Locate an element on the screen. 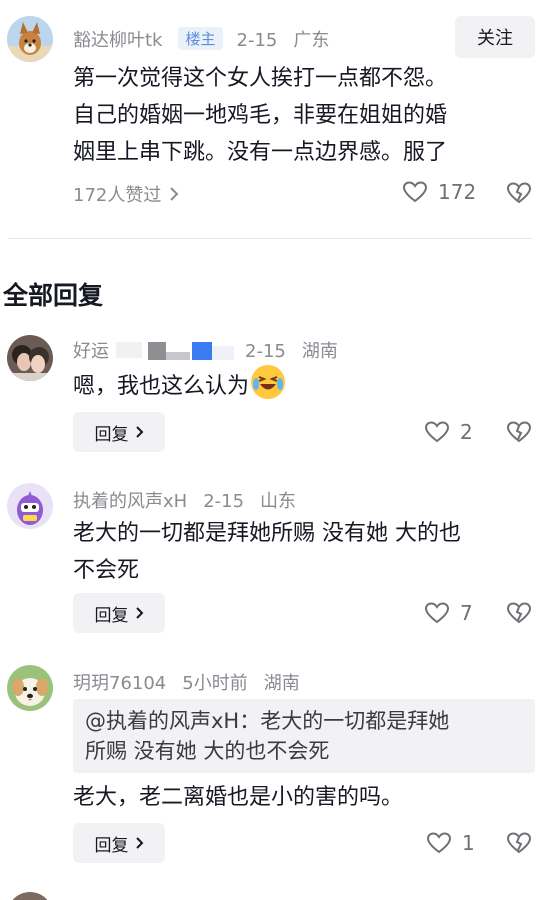 This screenshot has width=540, height=900. blur-mosaic-icon is located at coordinates (175, 351).